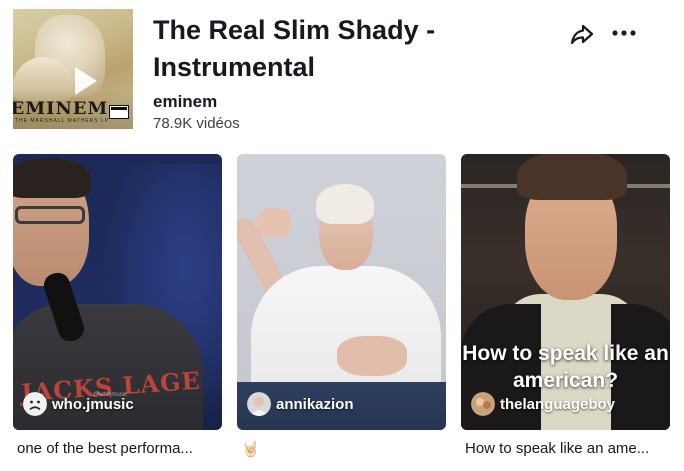  I want to click on more-options-button, so click(624, 34).